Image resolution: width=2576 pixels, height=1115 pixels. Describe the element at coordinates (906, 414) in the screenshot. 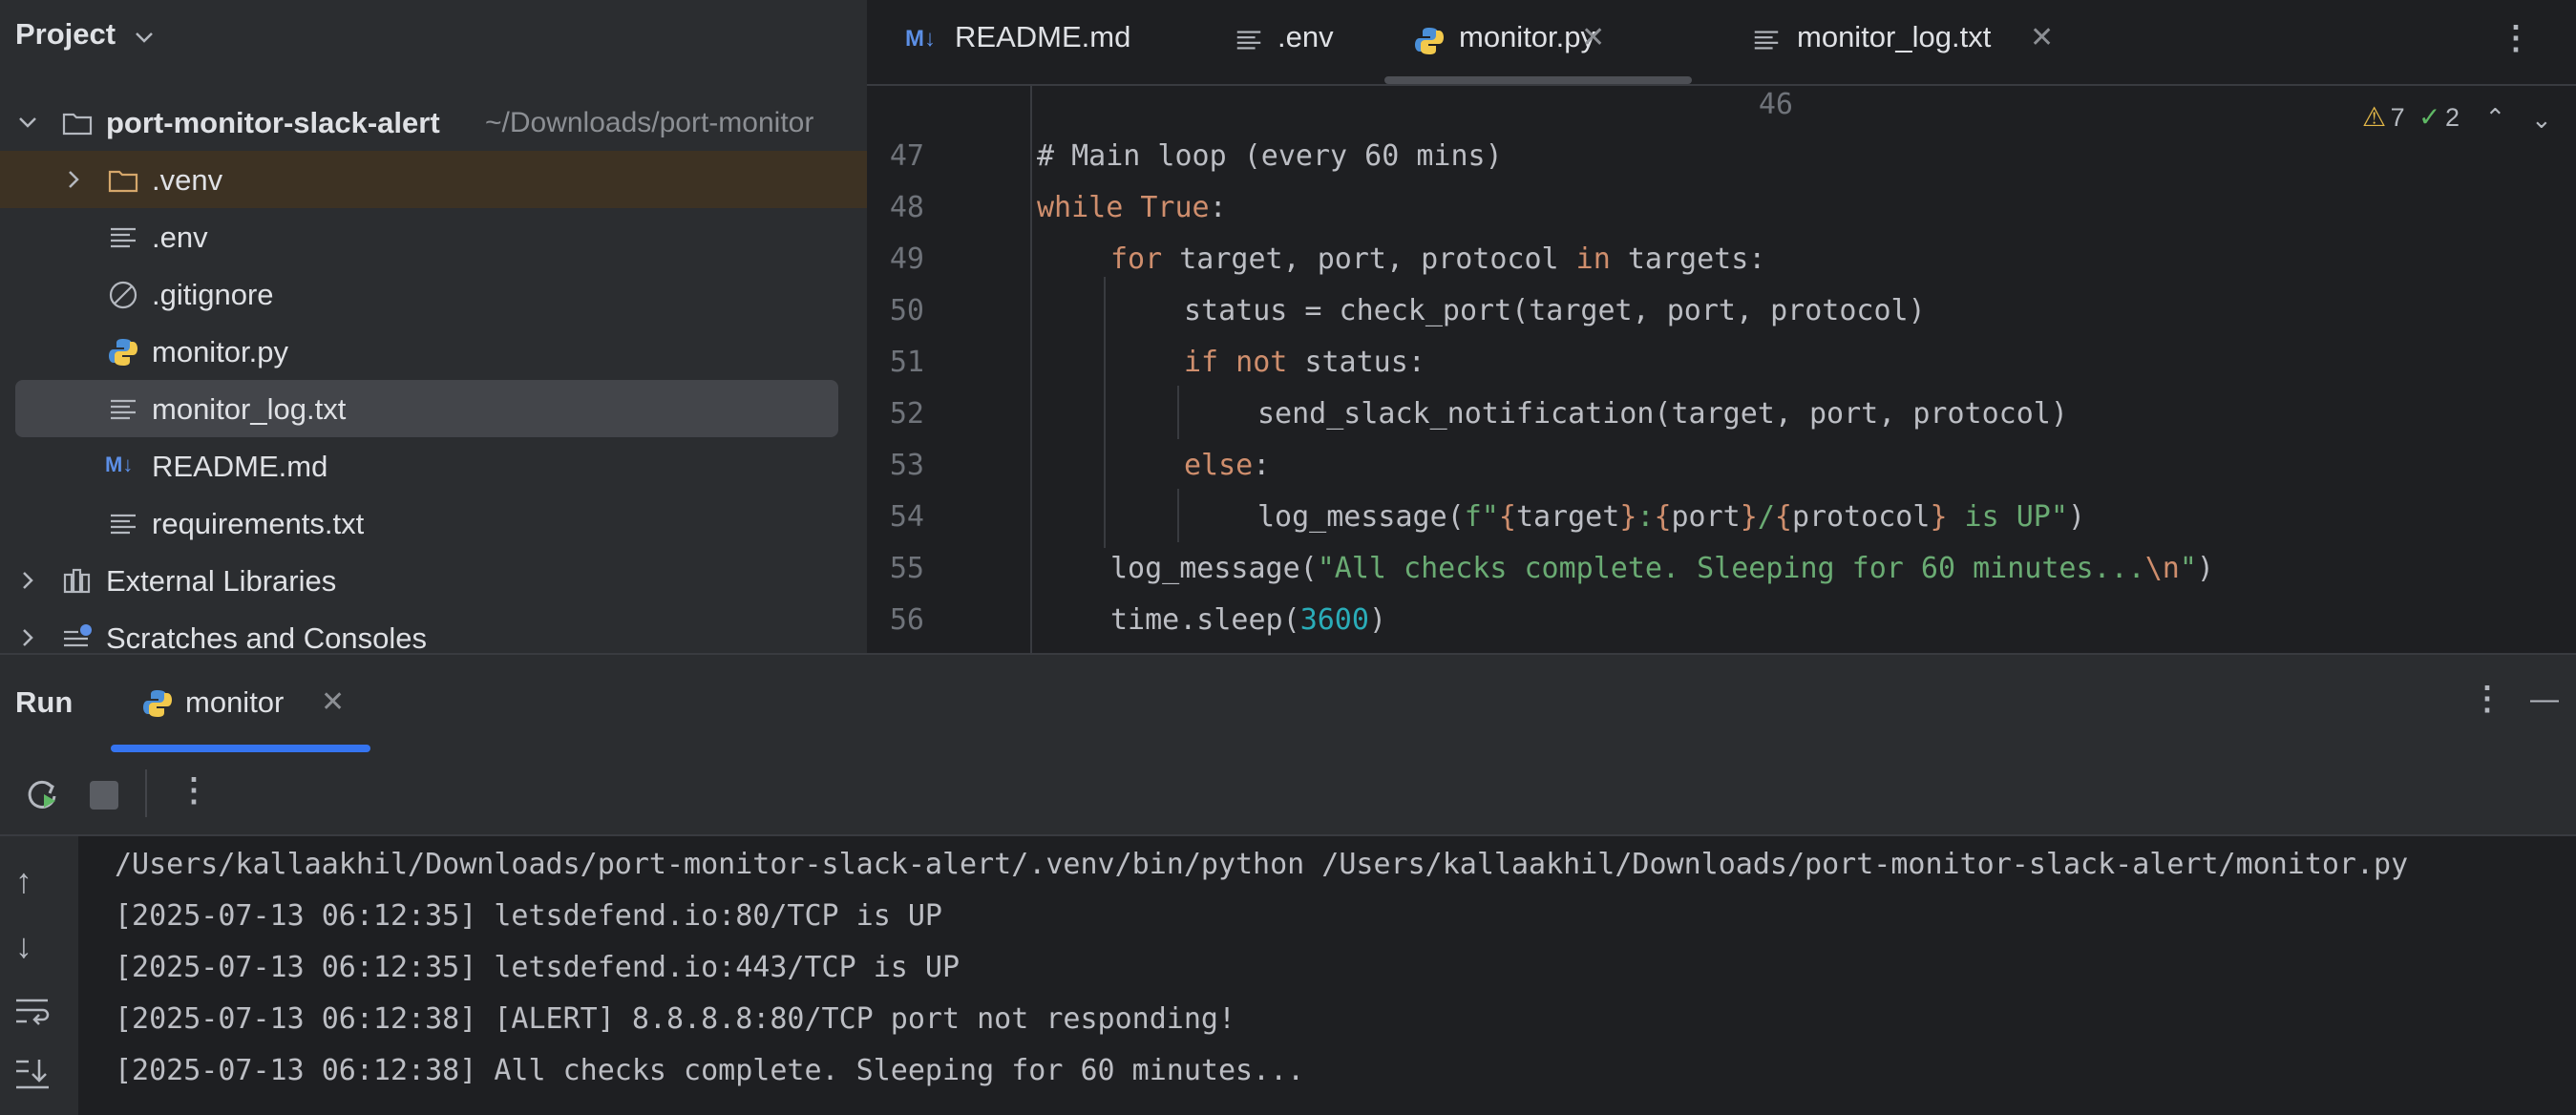

I see `line-number: 52` at that location.